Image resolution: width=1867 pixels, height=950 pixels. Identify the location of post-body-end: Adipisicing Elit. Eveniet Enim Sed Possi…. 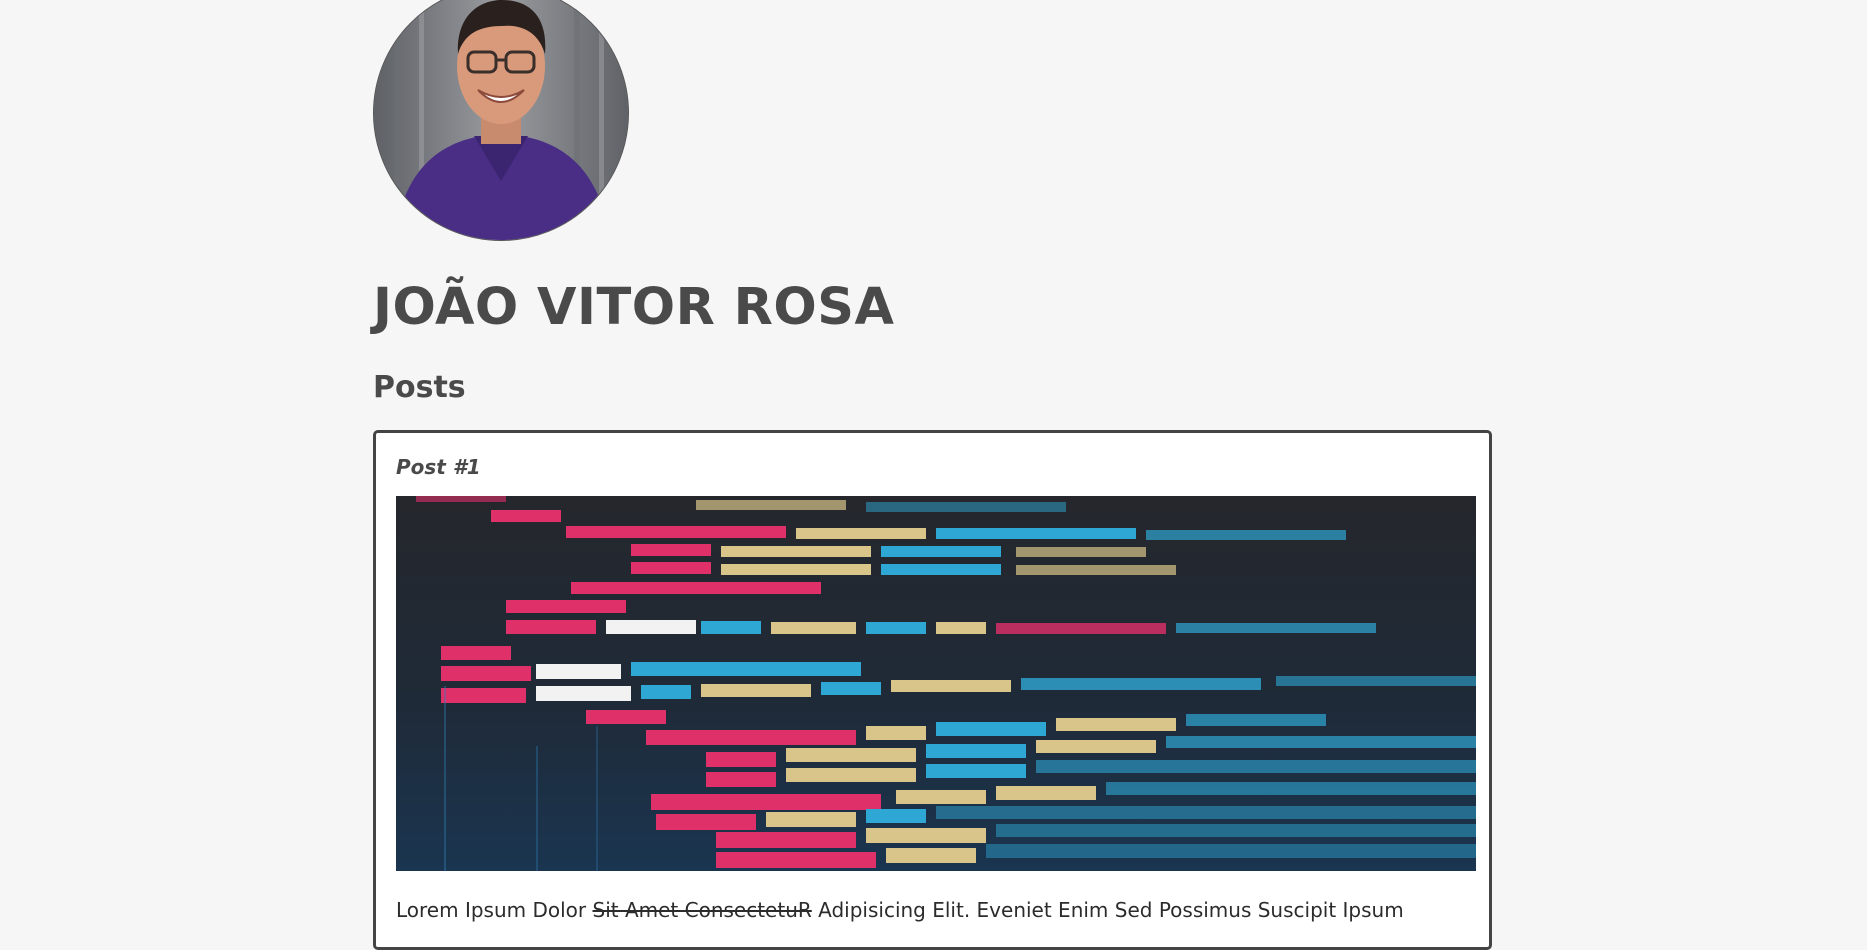
(1107, 910).